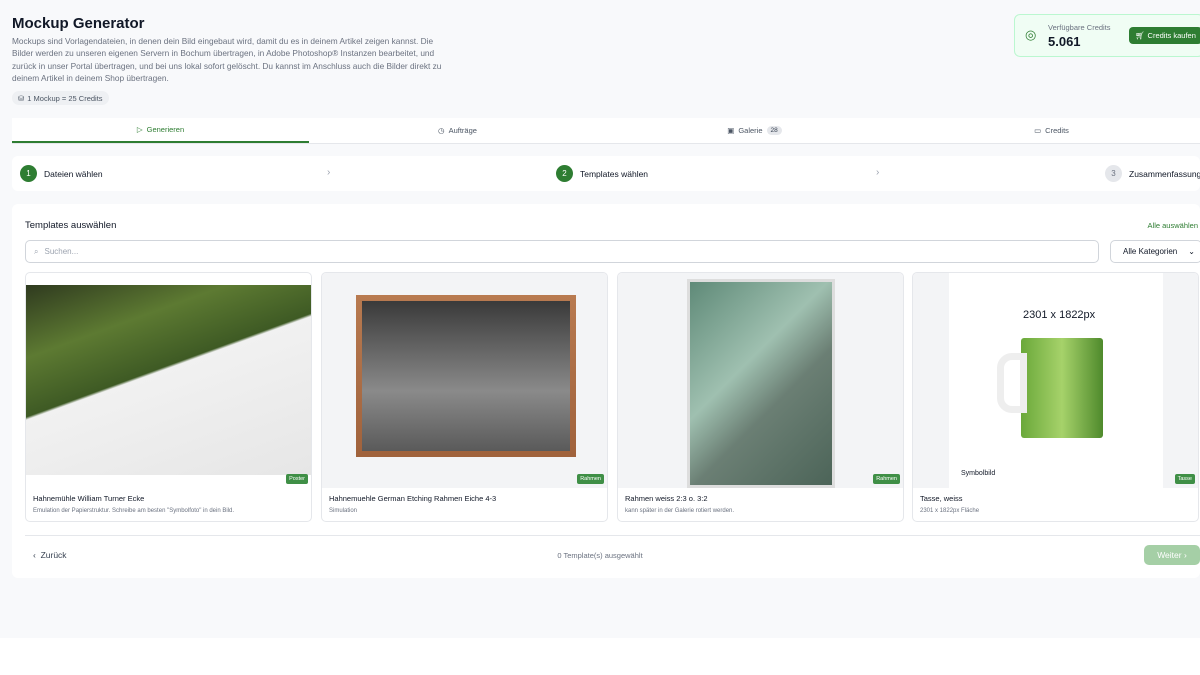 The image size is (1200, 675). Describe the element at coordinates (65, 98) in the screenshot. I see `price-note-text: 1 Mockup = 25 Credits` at that location.